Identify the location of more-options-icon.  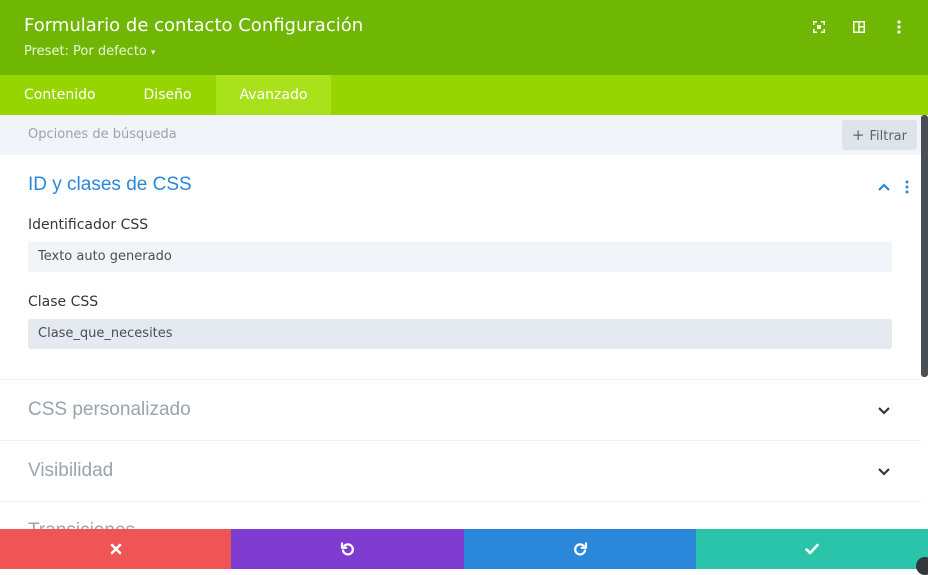
(899, 27).